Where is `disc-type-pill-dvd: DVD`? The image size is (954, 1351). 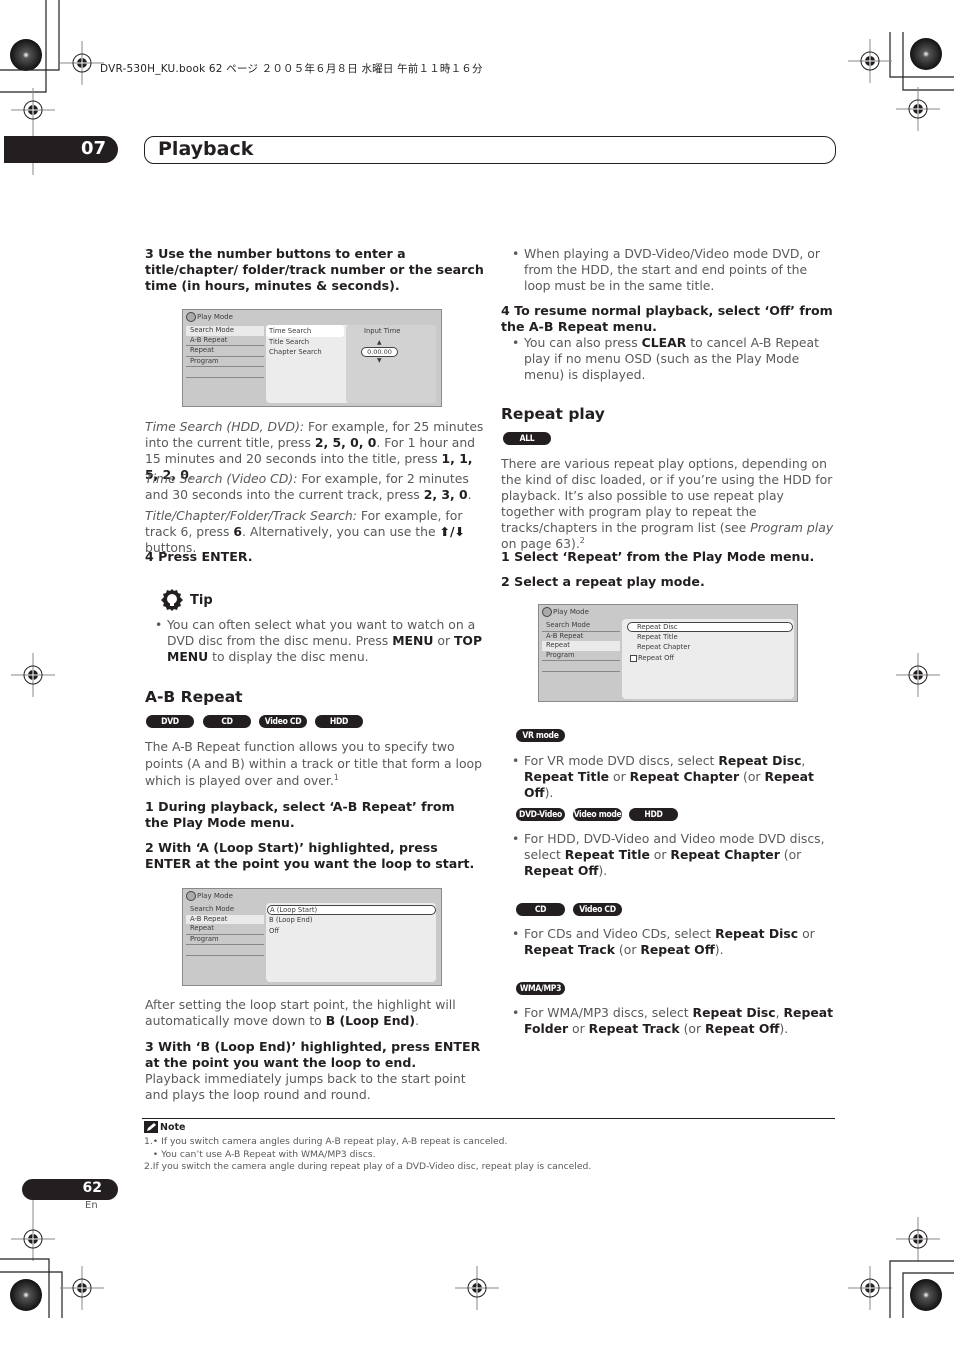
disc-type-pill-dvd: DVD is located at coordinates (170, 721).